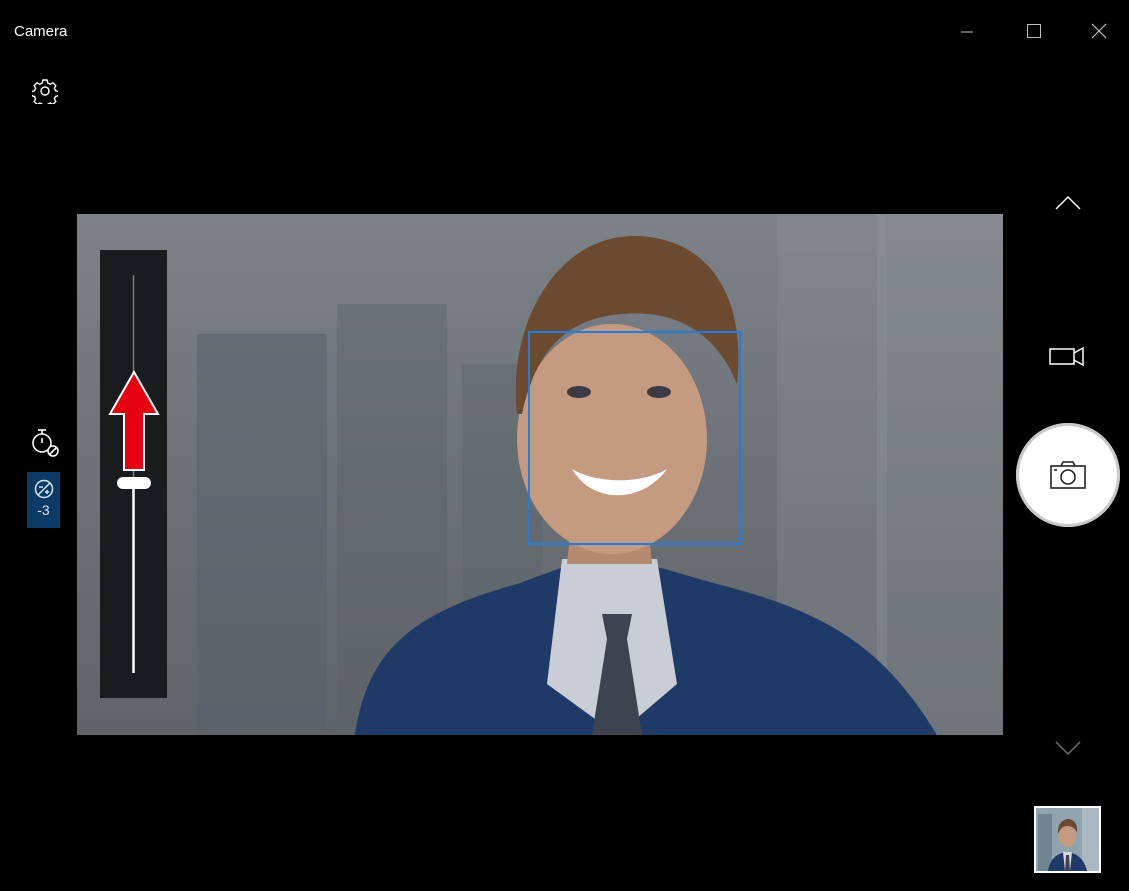 This screenshot has width=1129, height=891. I want to click on scroll-down-button, so click(1068, 748).